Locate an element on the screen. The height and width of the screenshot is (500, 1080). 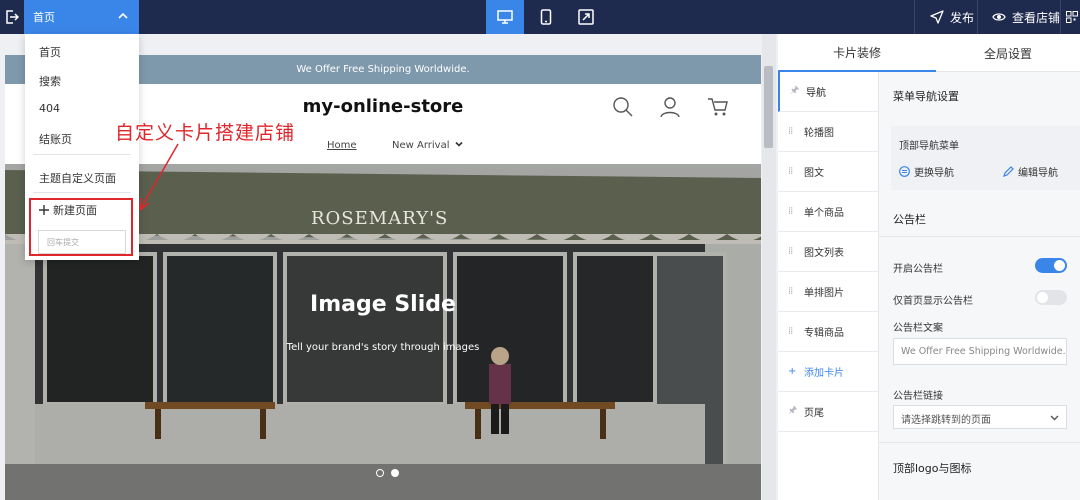
add-card-button: + 添加卡片 is located at coordinates (828, 372).